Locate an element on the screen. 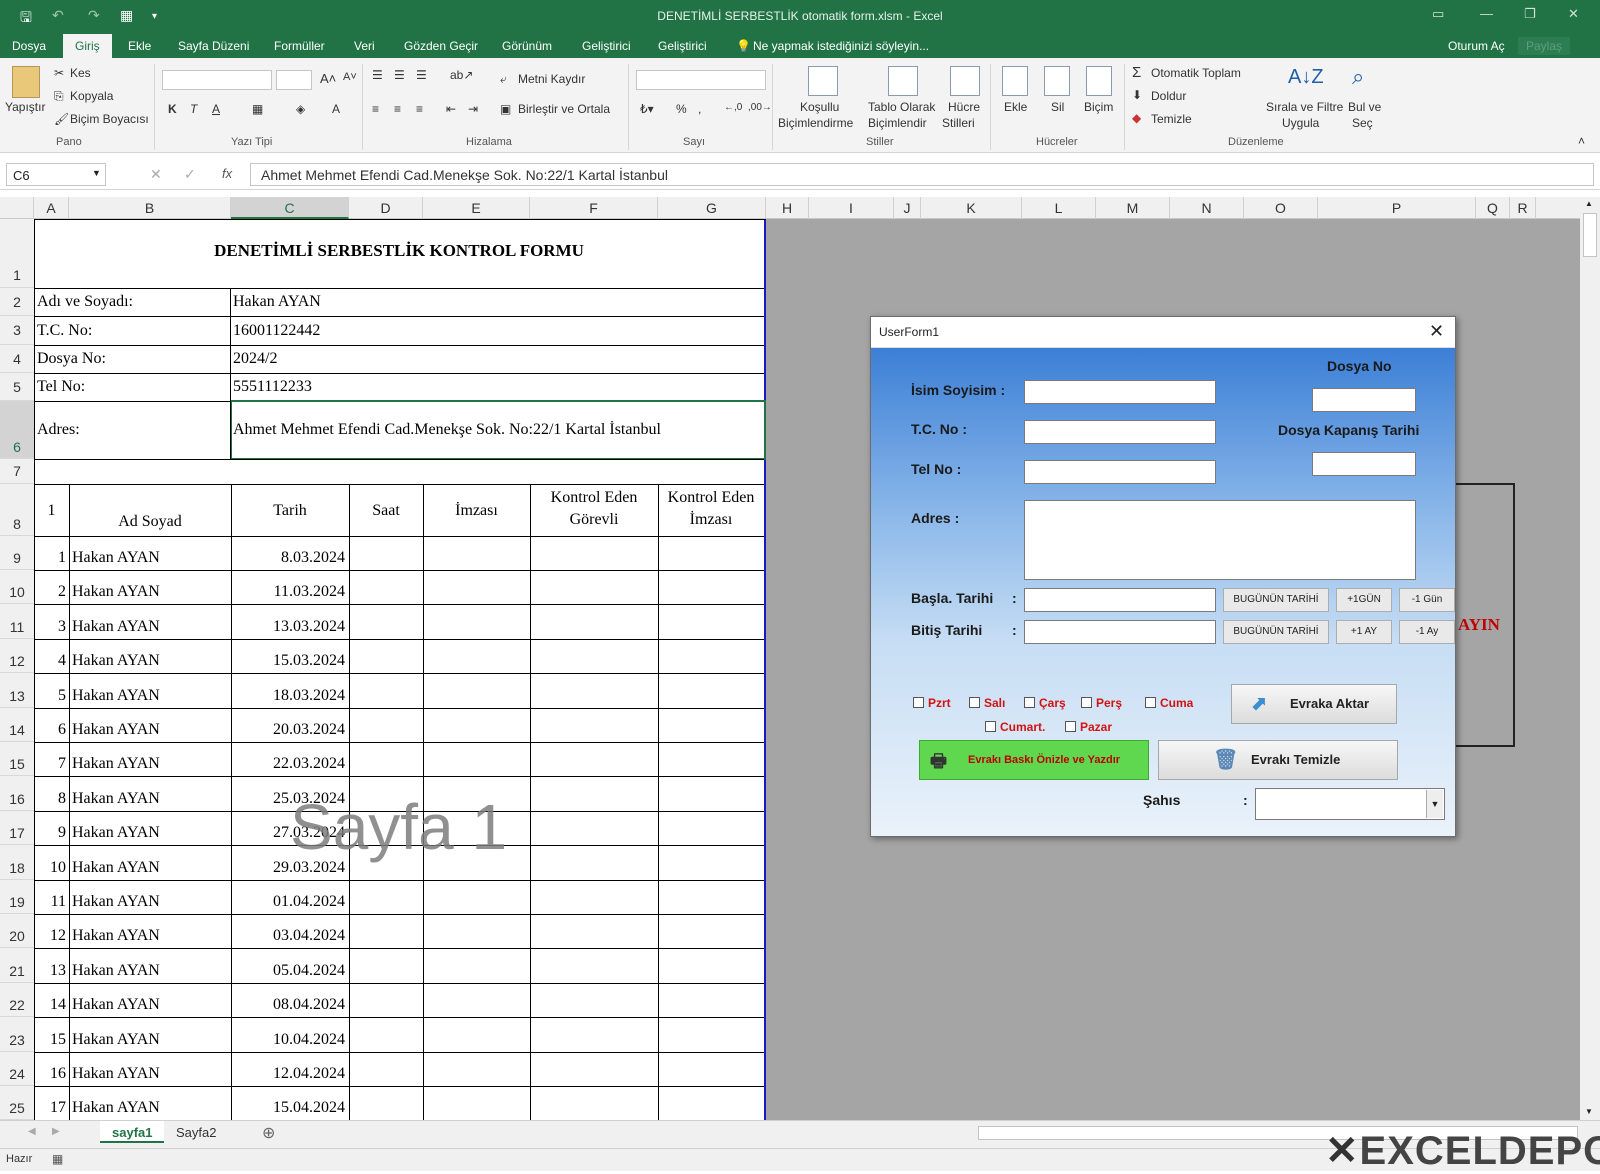  row-header: 4 is located at coordinates (17, 359).